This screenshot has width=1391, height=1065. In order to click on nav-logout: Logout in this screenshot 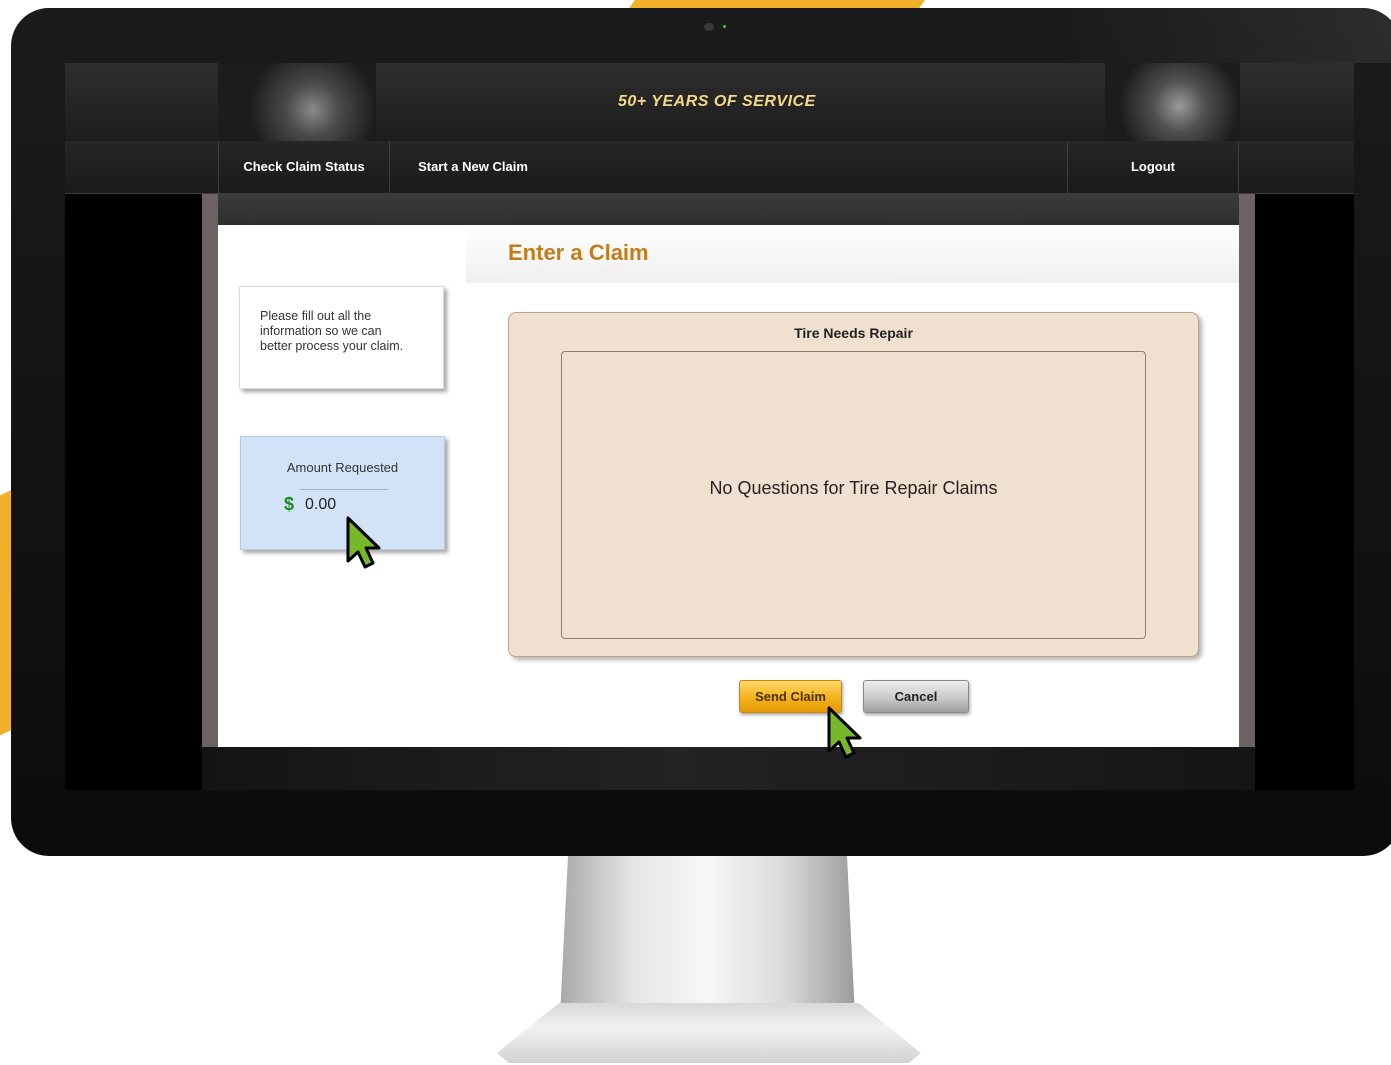, I will do `click(1153, 167)`.